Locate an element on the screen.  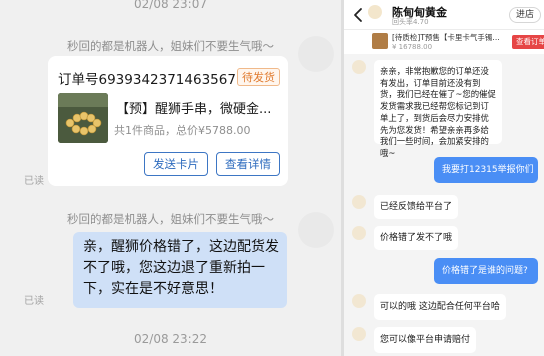
product-price: ¥ 16788.00 is located at coordinates (412, 47).